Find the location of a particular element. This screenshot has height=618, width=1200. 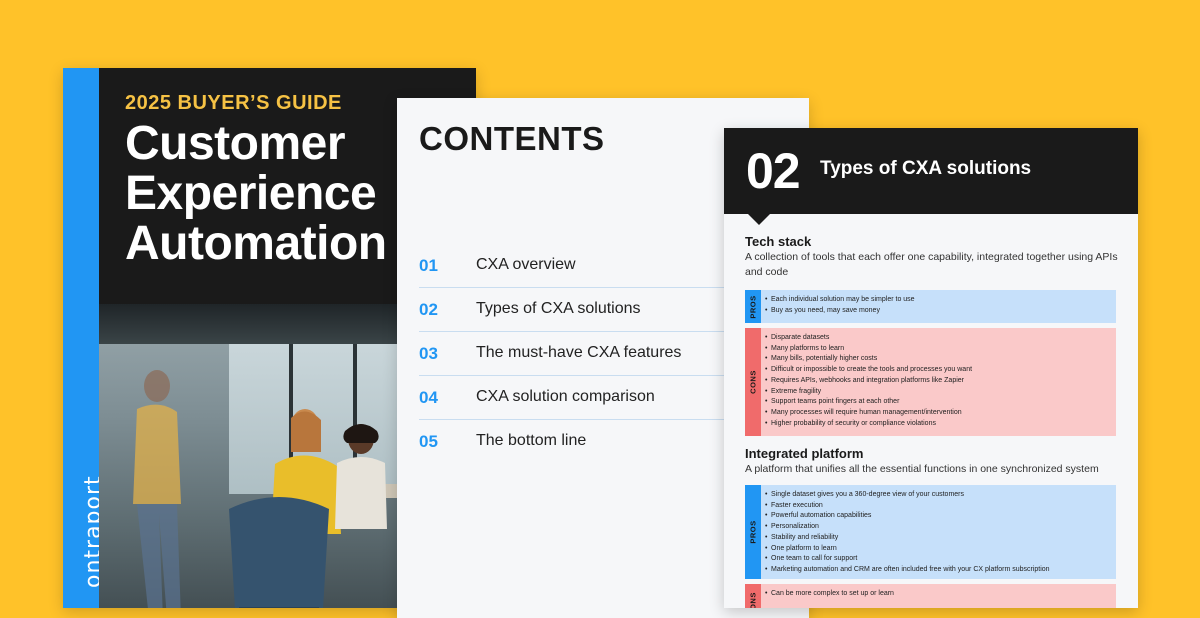

header-notch is located at coordinates (759, 219).